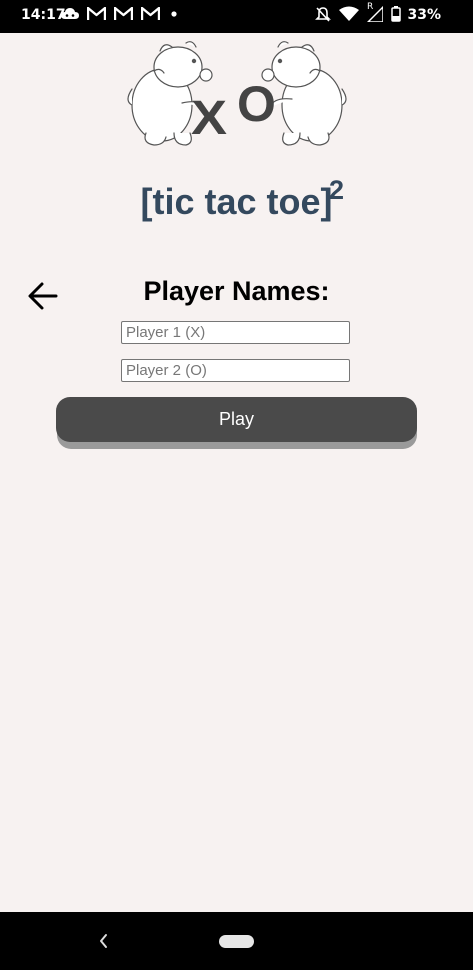 This screenshot has width=473, height=970. I want to click on app-title-text: [tic tac toe], so click(236, 201).